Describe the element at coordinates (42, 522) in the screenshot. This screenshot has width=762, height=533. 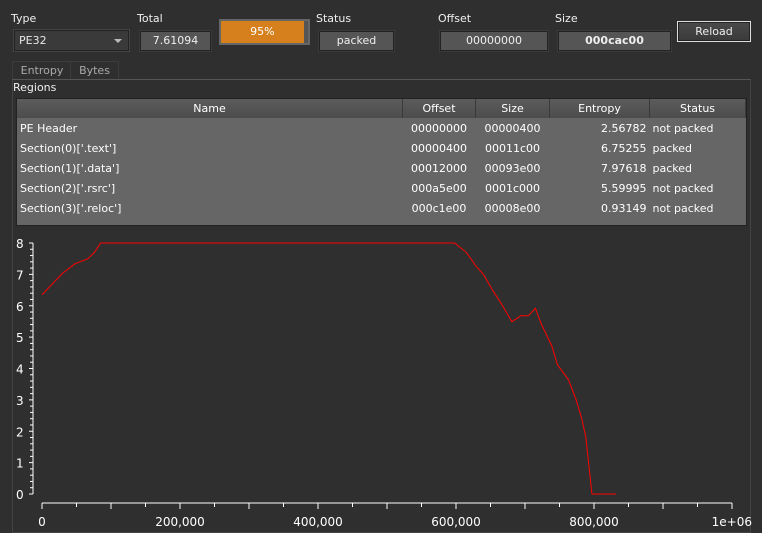
I see `x-tick-label: 0` at that location.